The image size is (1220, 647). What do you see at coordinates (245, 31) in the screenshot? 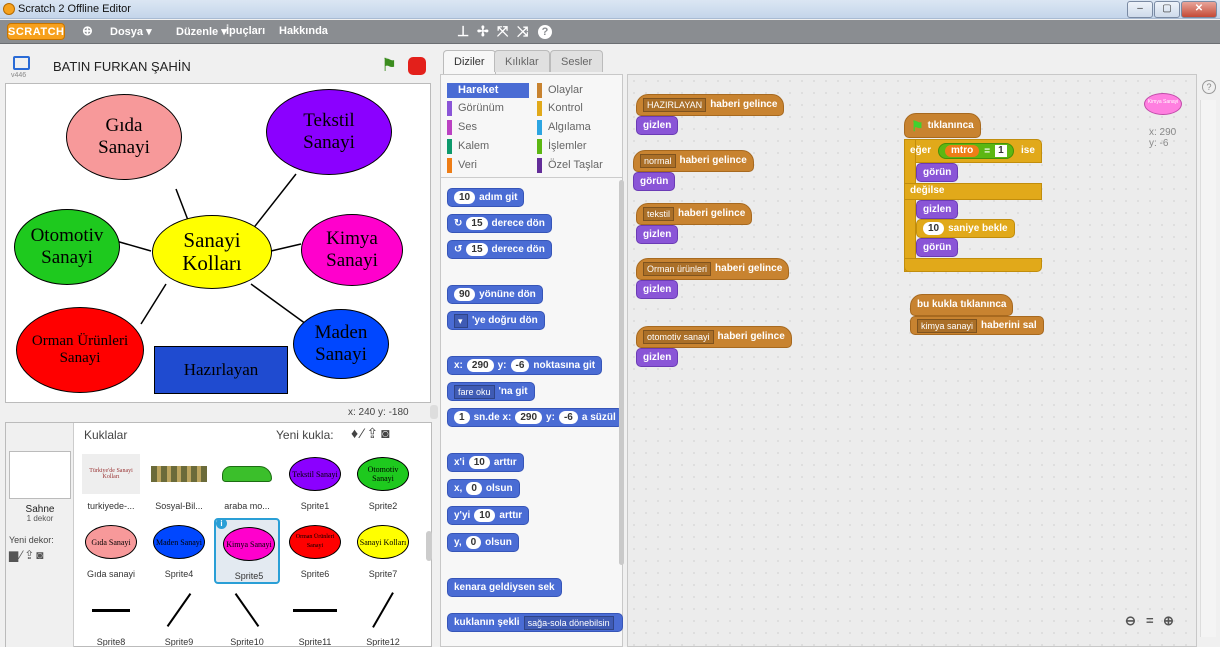
I see `menu-tips: İpuçları` at bounding box center [245, 31].